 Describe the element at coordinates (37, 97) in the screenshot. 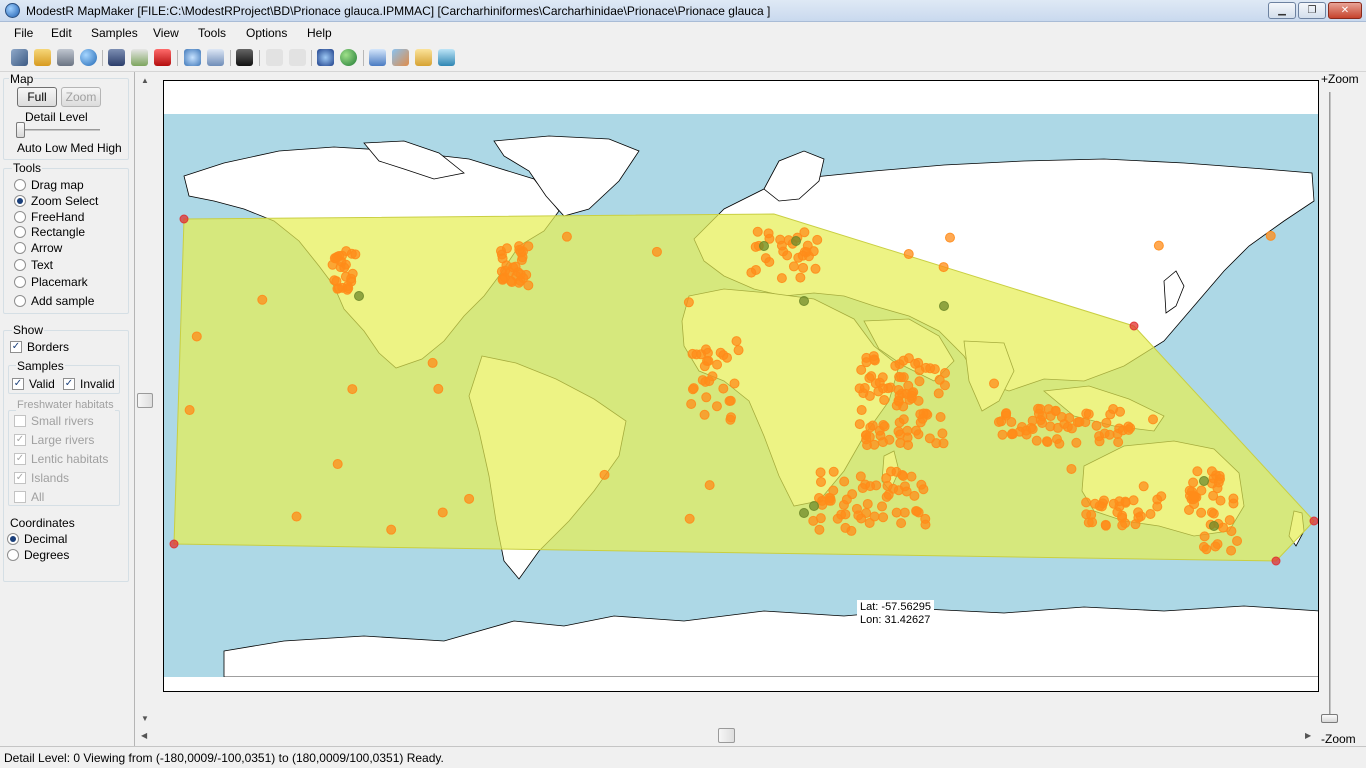

I see `full-button: Full` at that location.